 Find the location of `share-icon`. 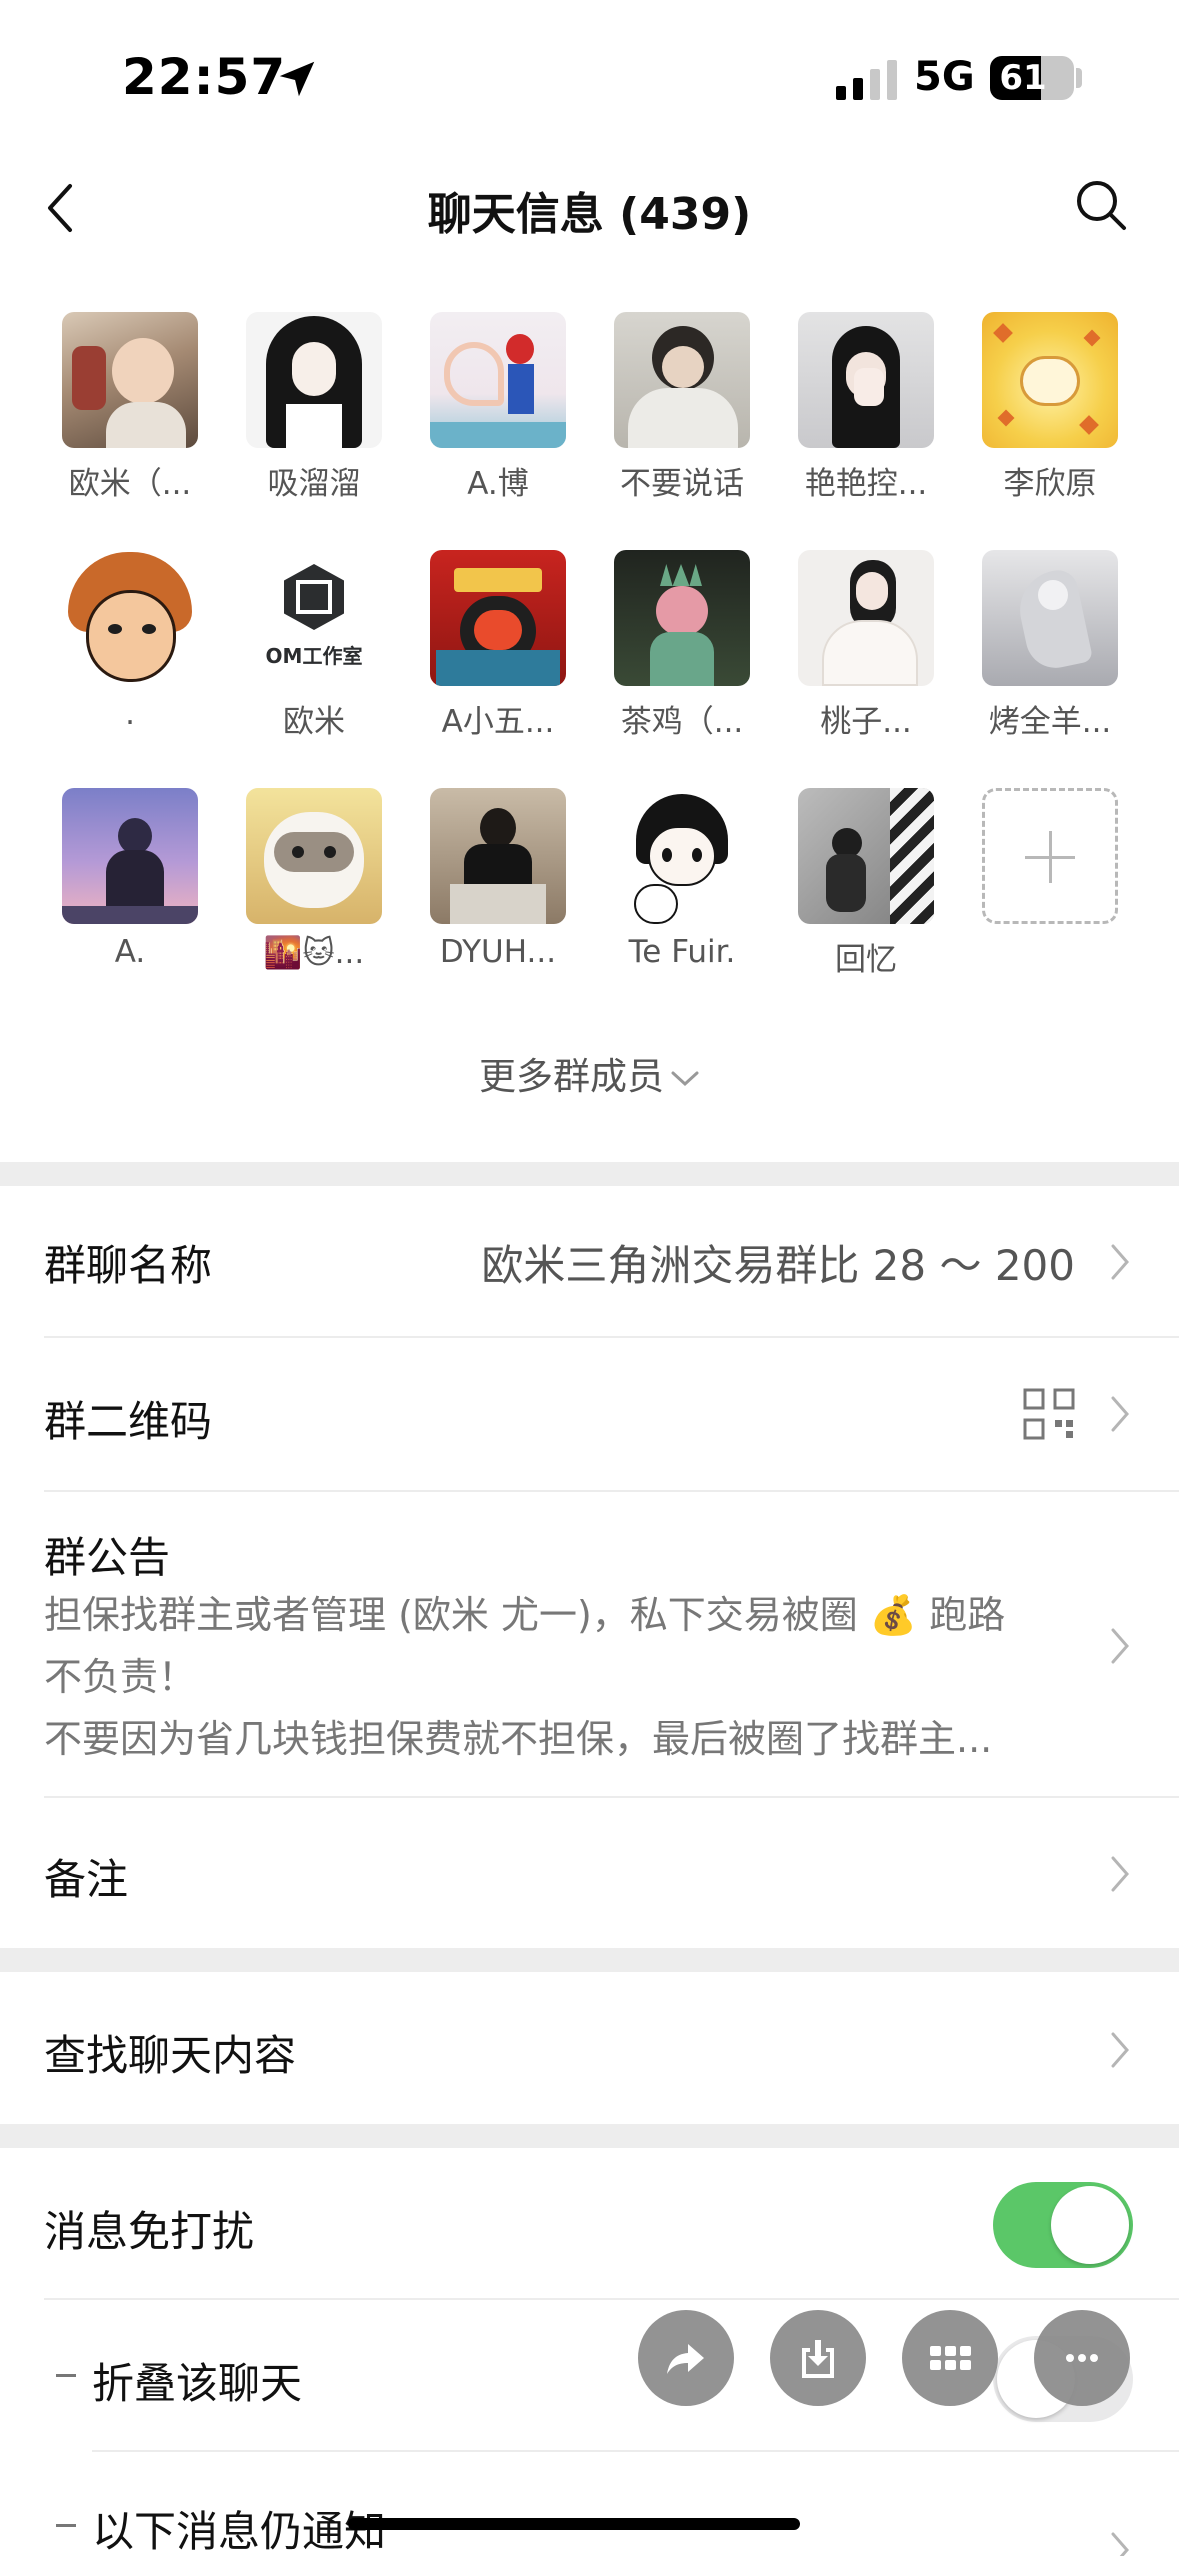

share-icon is located at coordinates (685, 2359).